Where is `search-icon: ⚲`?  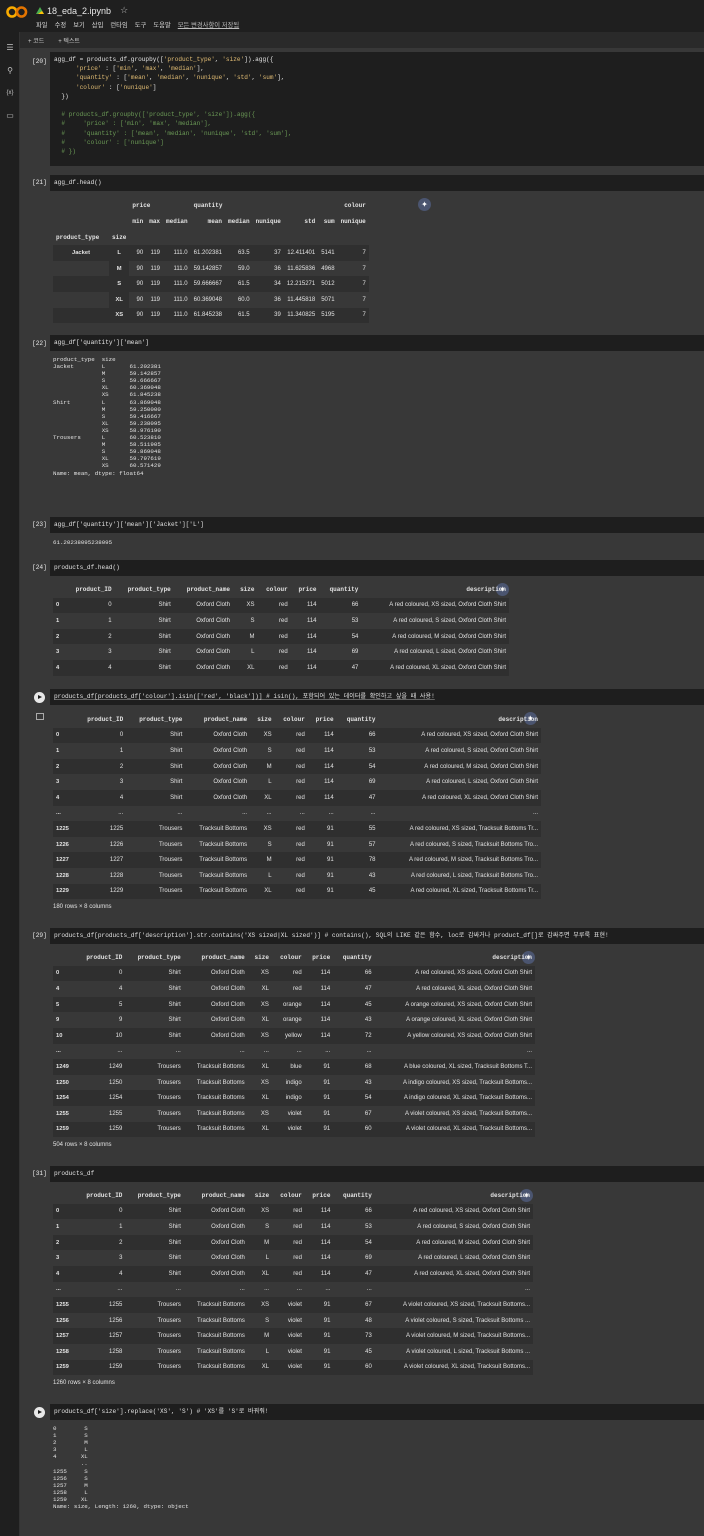
search-icon: ⚲ is located at coordinates (10, 71).